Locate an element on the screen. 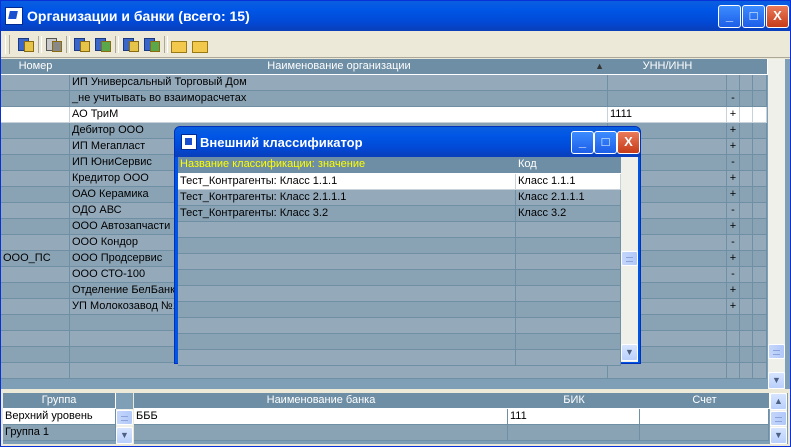 Image resolution: width=791 pixels, height=447 pixels. grid-view-icon is located at coordinates (151, 44).